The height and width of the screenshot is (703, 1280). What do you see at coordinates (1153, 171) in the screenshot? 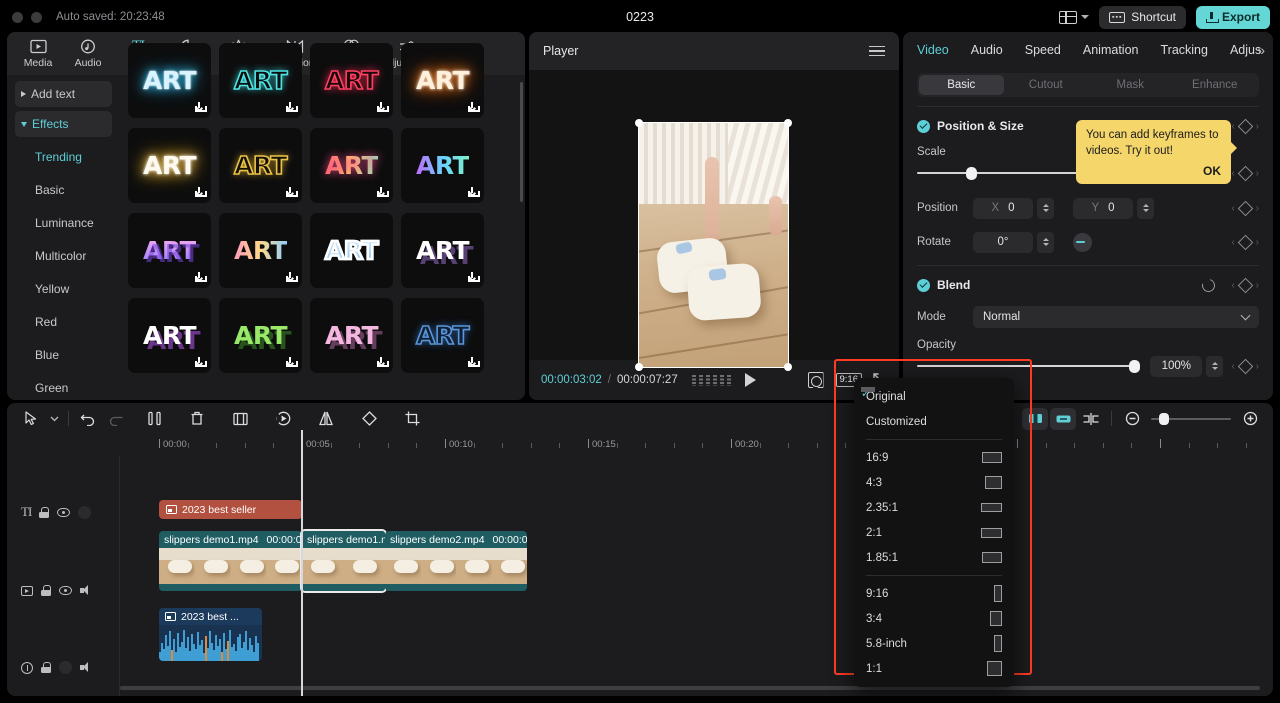
I see `tooltip-ok-button: OK` at bounding box center [1153, 171].